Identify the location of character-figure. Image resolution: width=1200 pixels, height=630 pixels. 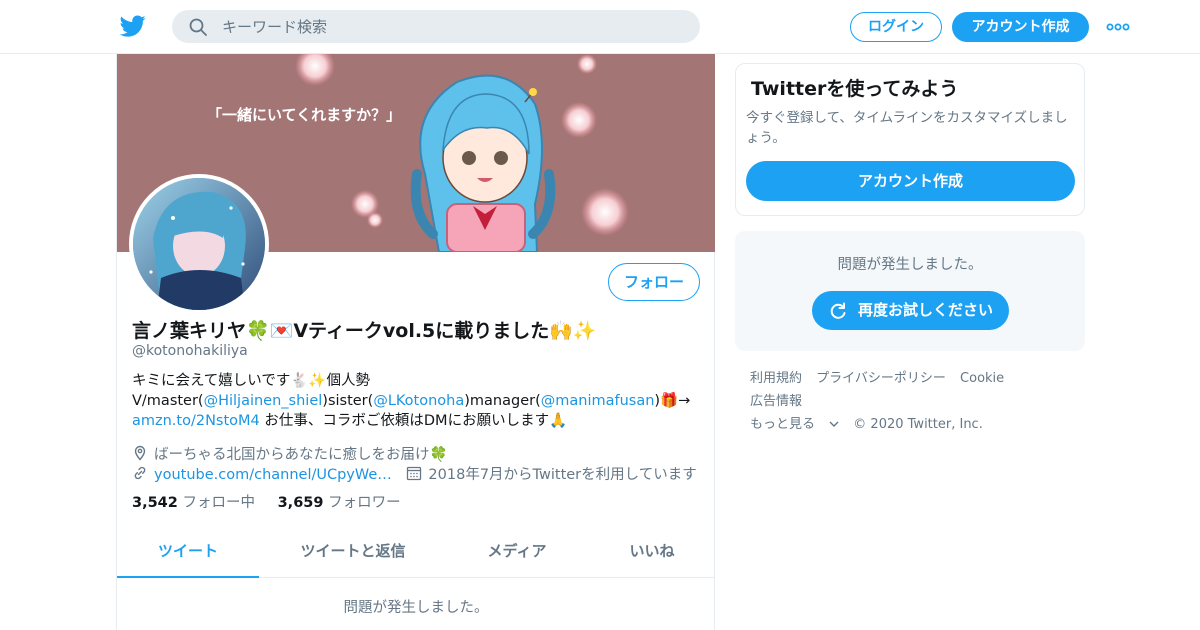
(483, 163).